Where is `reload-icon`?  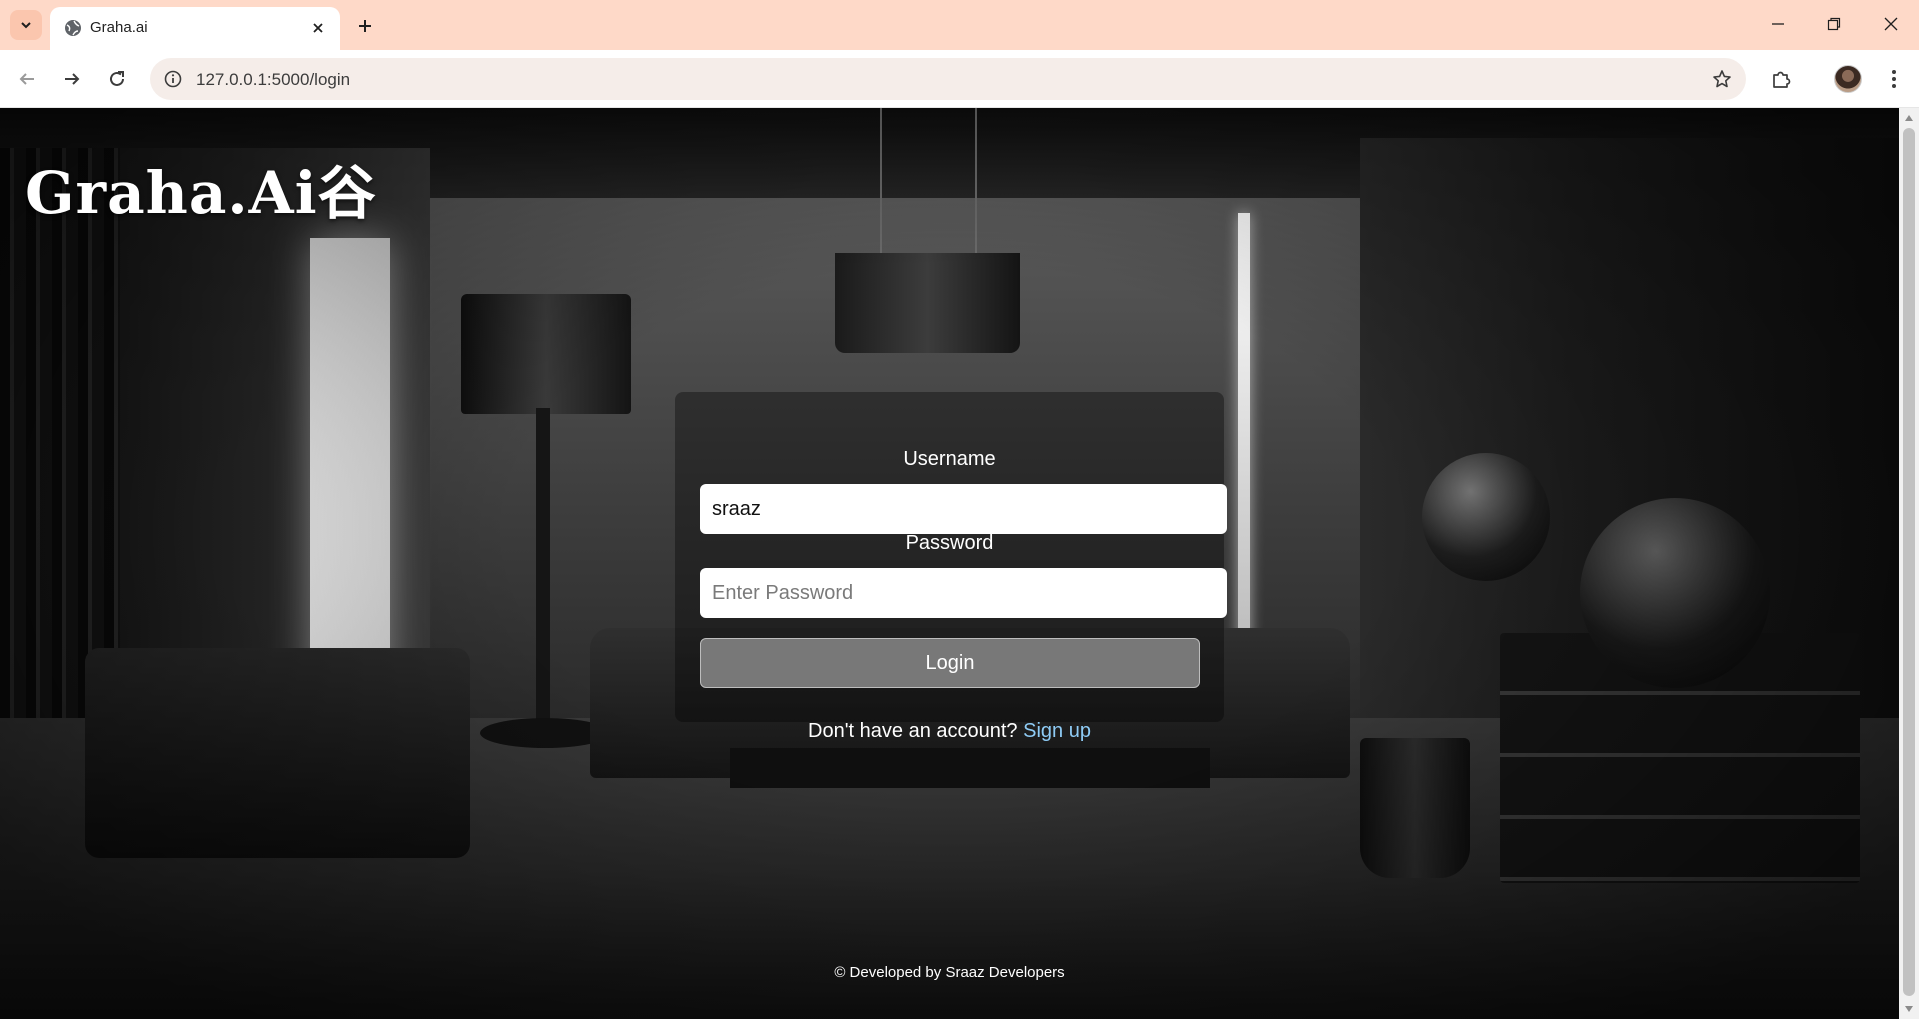 reload-icon is located at coordinates (117, 78).